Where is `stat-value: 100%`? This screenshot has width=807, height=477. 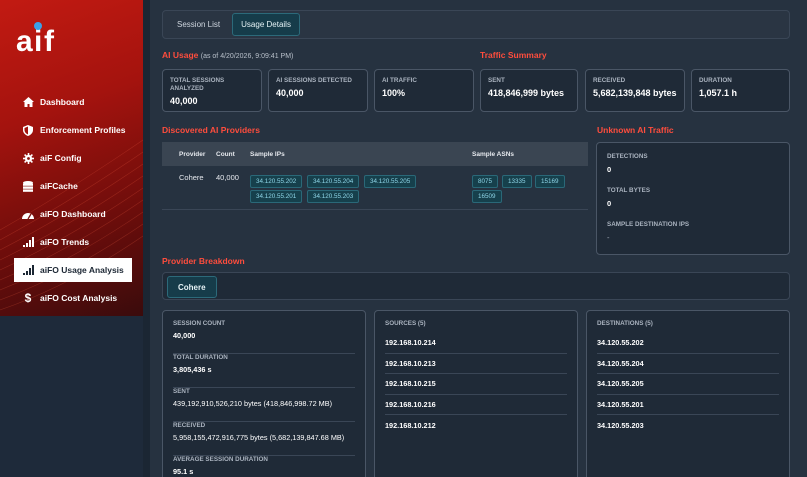 stat-value: 100% is located at coordinates (394, 93).